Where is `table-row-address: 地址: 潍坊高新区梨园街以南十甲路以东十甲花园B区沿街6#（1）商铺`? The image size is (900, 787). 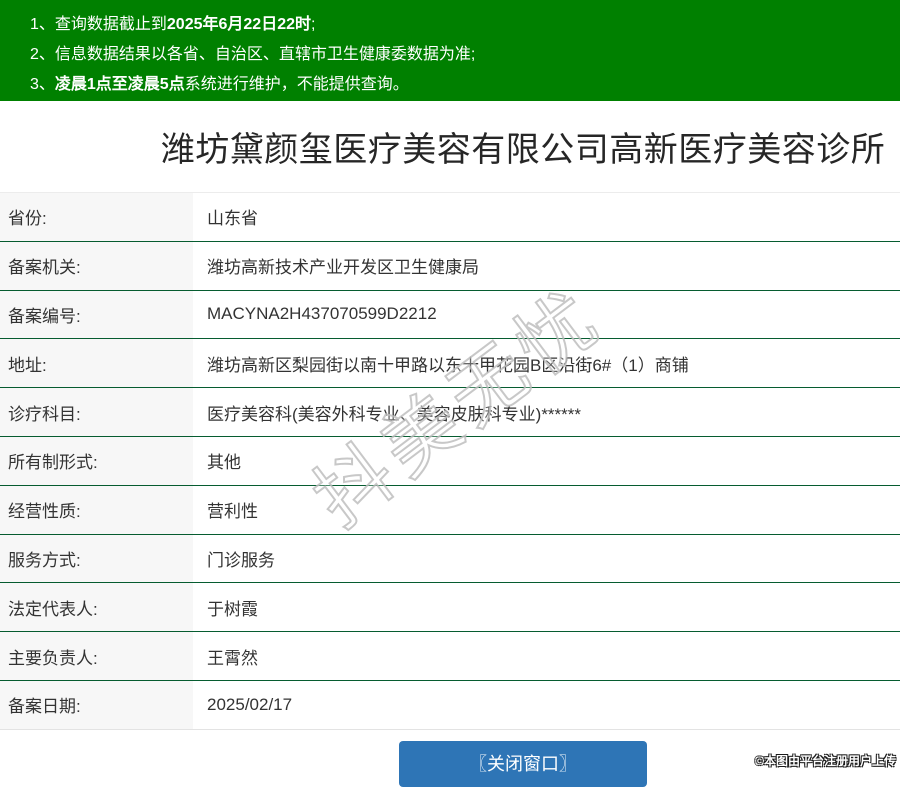
table-row-address: 地址: 潍坊高新区梨园街以南十甲路以东十甲花园B区沿街6#（1）商铺 is located at coordinates (450, 364).